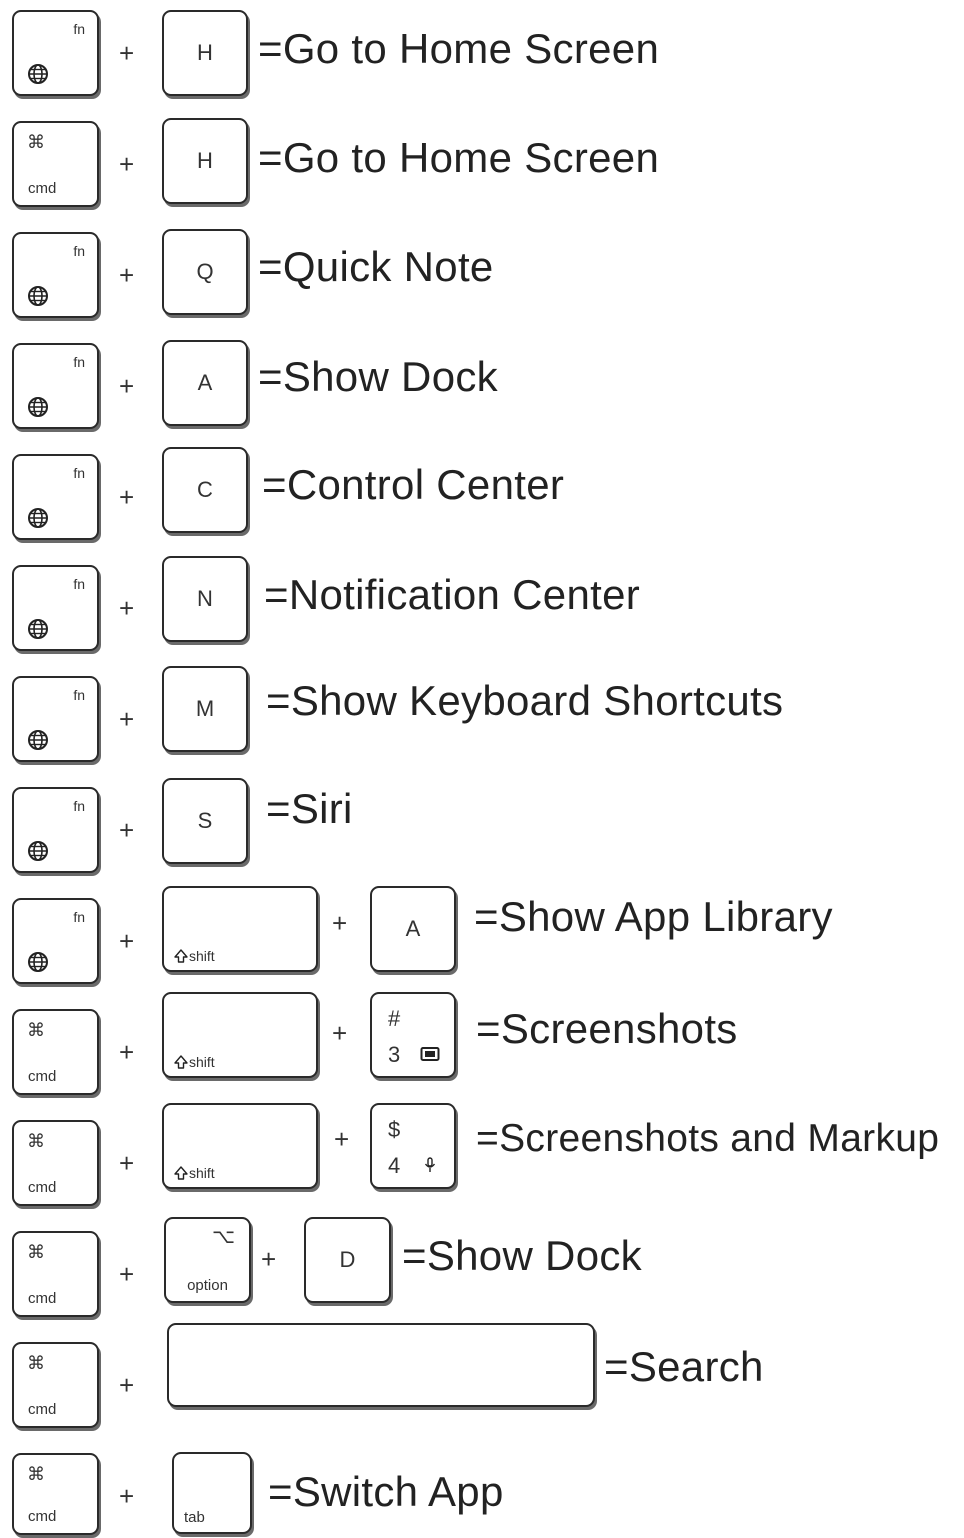 Image resolution: width=964 pixels, height=1538 pixels. I want to click on key-letter: M, so click(205, 708).